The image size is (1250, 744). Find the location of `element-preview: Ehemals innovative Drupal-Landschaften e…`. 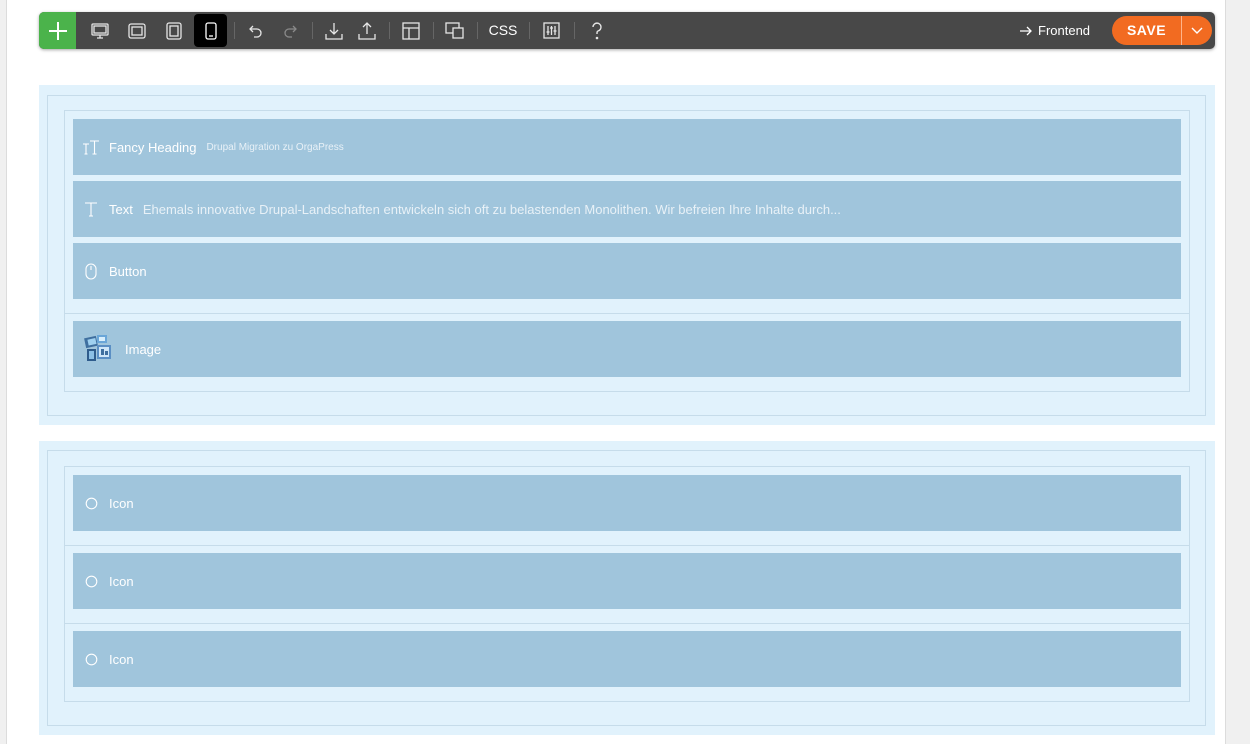

element-preview: Ehemals innovative Drupal-Landschaften e… is located at coordinates (491, 209).